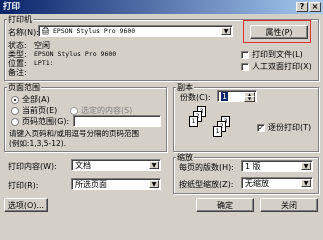 This screenshot has width=323, height=240. What do you see at coordinates (32, 166) in the screenshot?
I see `print-what-label: 打印内容(W):` at bounding box center [32, 166].